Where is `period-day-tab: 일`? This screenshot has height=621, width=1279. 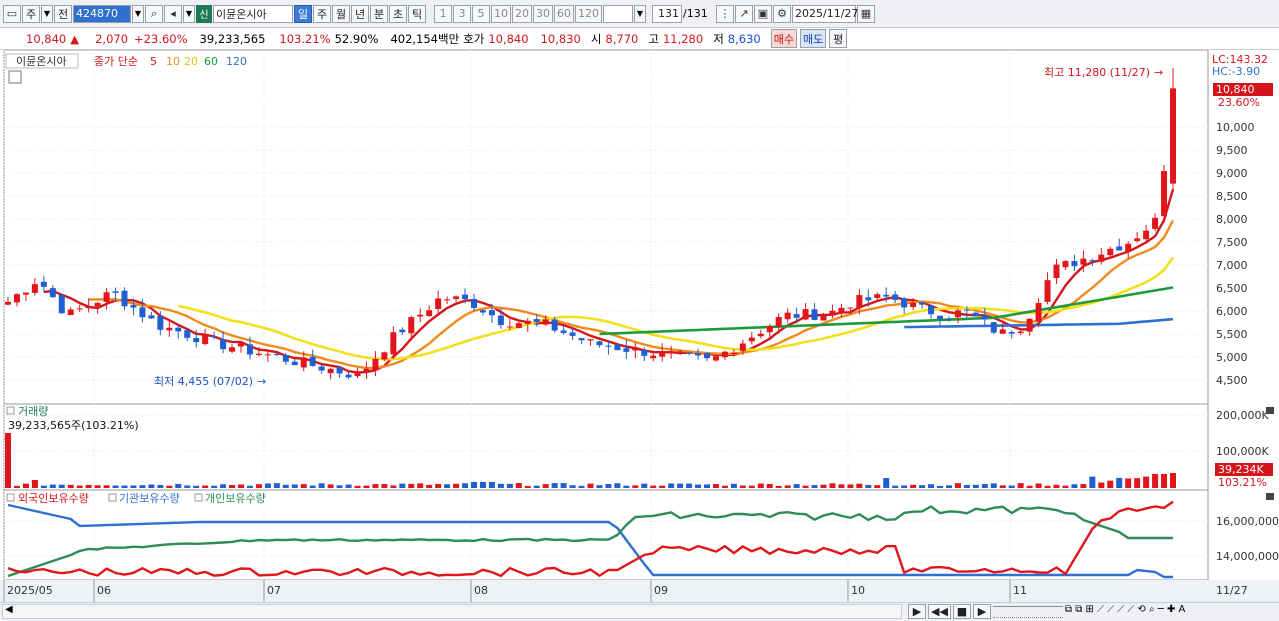 period-day-tab: 일 is located at coordinates (303, 13).